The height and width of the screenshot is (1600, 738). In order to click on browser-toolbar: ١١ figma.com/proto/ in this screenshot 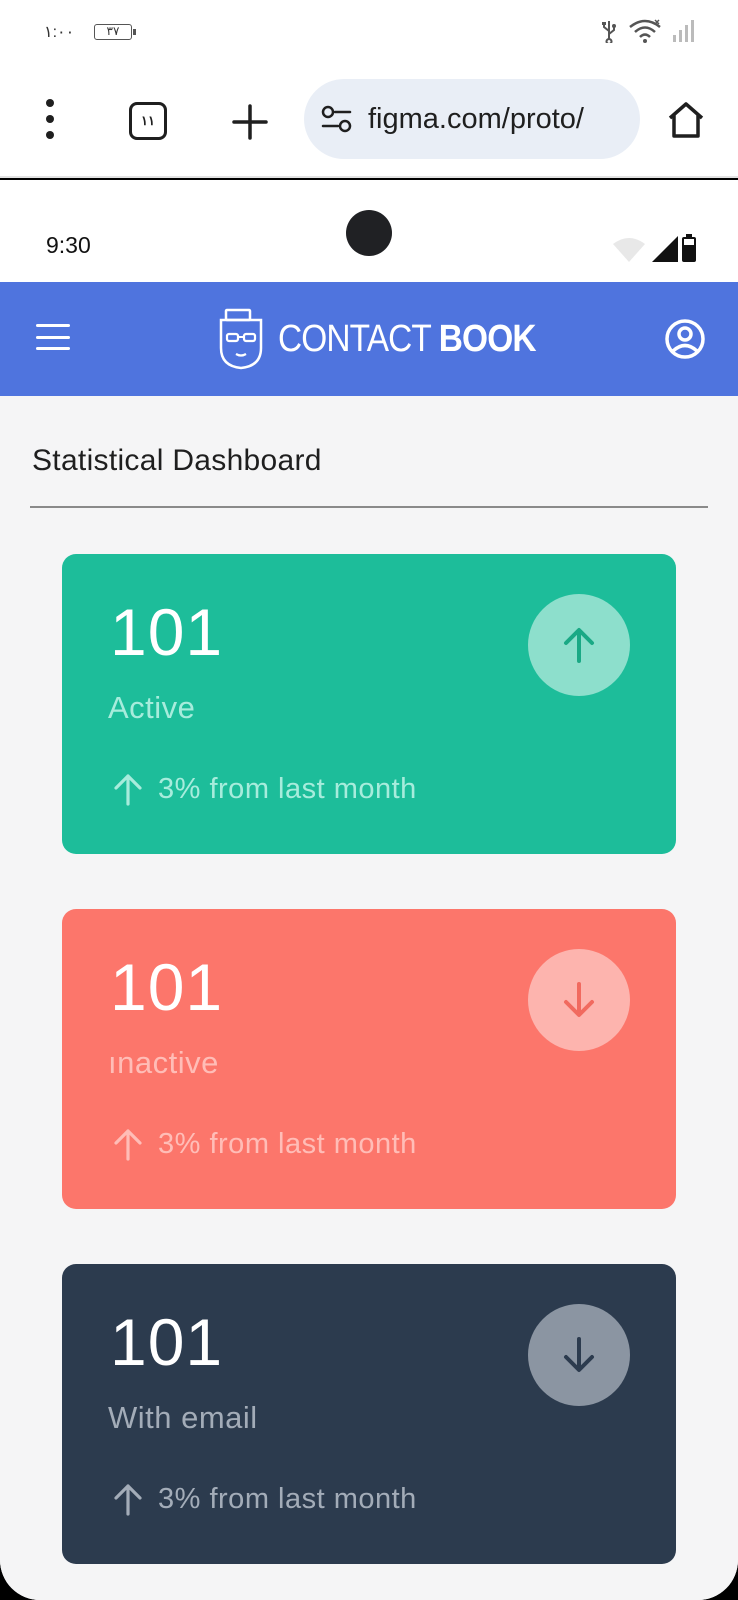, I will do `click(369, 122)`.